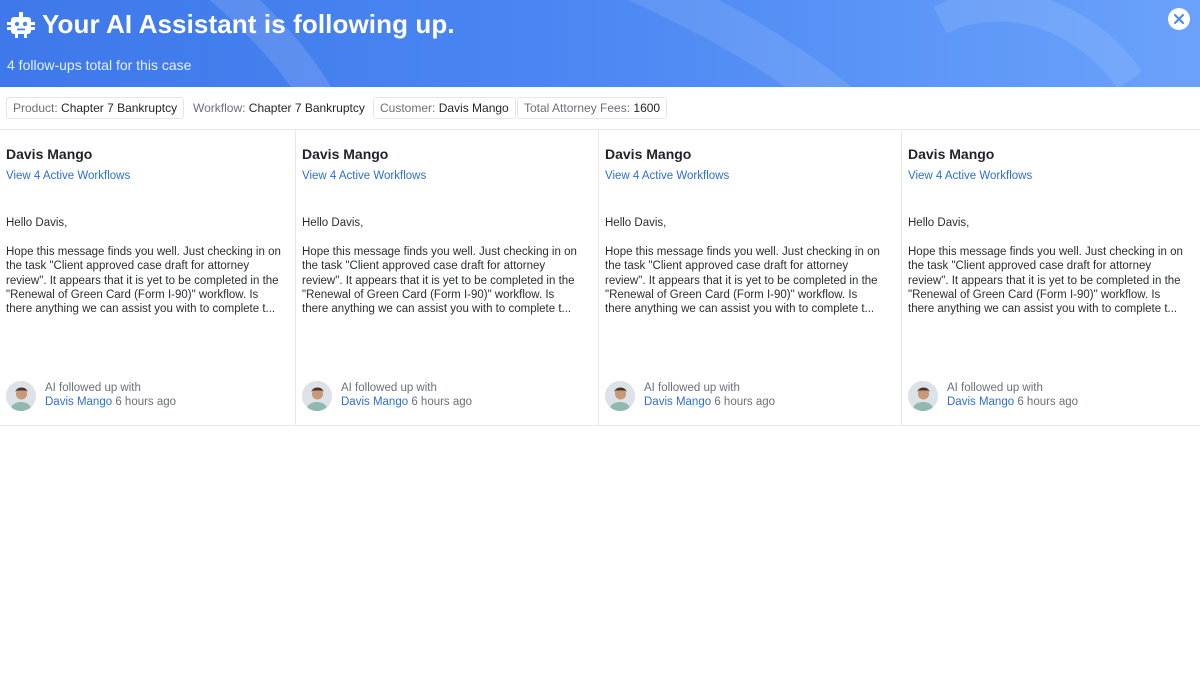 The image size is (1200, 675). I want to click on product-chip: Product: Chapter 7 Bankruptcy, so click(95, 108).